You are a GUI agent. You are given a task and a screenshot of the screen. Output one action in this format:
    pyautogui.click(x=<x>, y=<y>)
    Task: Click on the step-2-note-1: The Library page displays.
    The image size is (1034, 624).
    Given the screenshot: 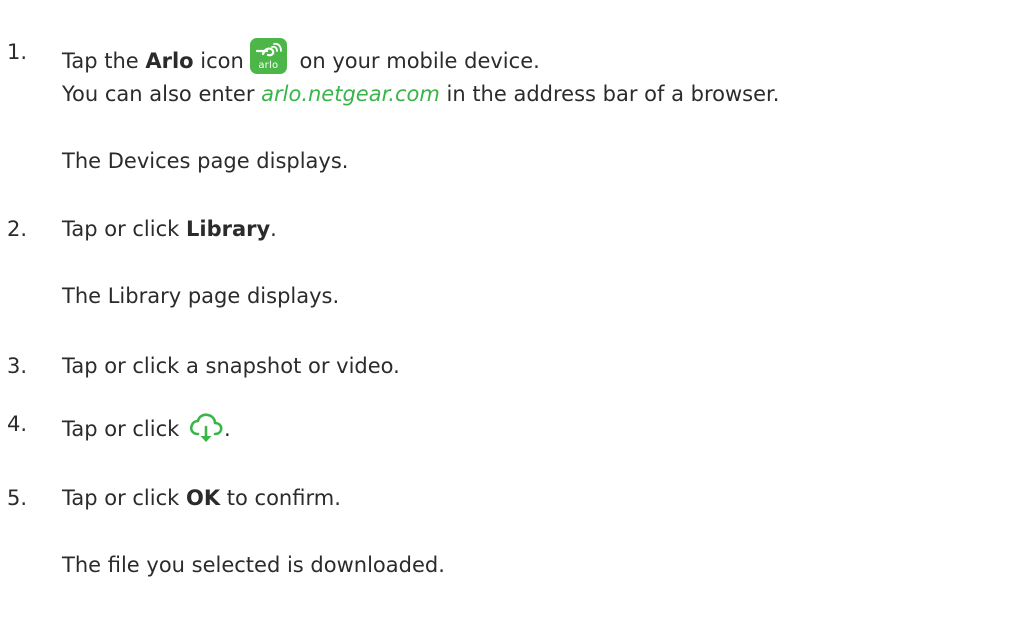 What is the action you would take?
    pyautogui.click(x=200, y=296)
    